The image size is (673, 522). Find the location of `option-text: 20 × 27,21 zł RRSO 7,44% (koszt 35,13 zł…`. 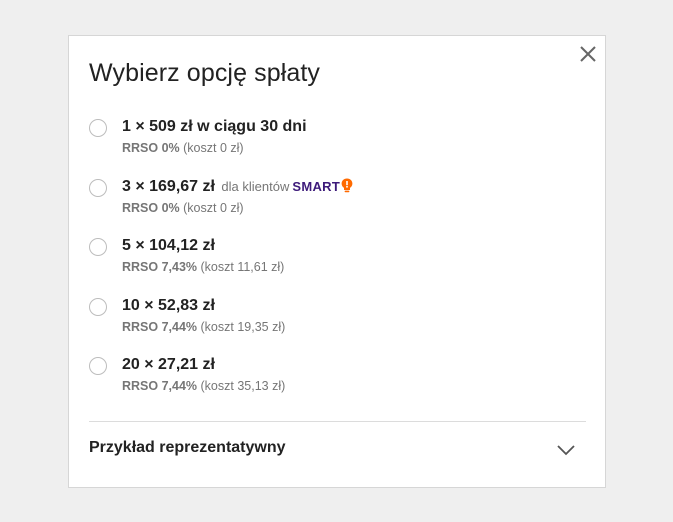

option-text: 20 × 27,21 zł RRSO 7,44% (koszt 35,13 zł… is located at coordinates (203, 374).